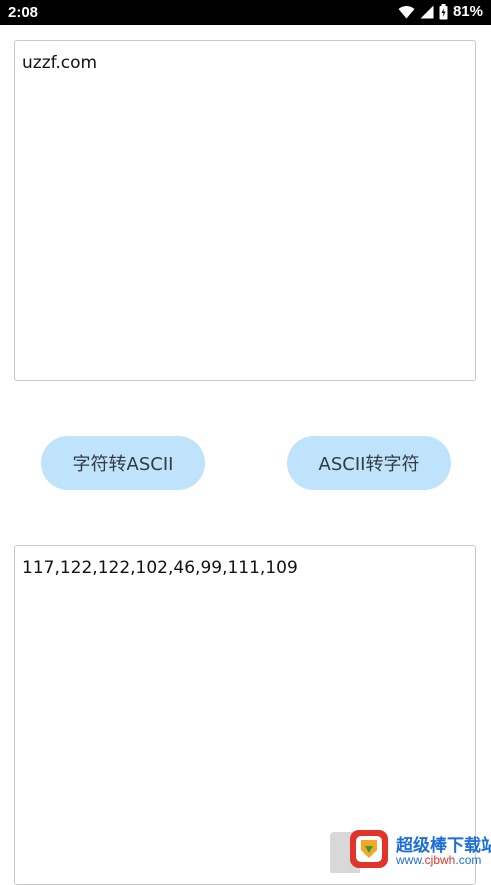  Describe the element at coordinates (23, 12) in the screenshot. I see `status-time: 2:08` at that location.